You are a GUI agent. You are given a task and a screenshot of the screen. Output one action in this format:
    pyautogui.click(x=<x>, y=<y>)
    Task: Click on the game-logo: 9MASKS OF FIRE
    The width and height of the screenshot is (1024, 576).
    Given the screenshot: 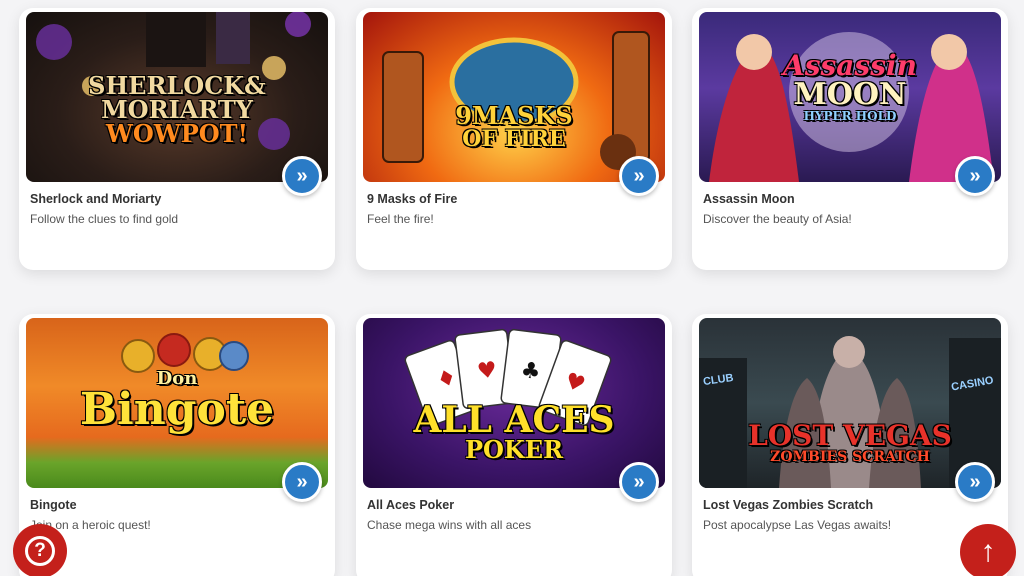 What is the action you would take?
    pyautogui.click(x=514, y=126)
    